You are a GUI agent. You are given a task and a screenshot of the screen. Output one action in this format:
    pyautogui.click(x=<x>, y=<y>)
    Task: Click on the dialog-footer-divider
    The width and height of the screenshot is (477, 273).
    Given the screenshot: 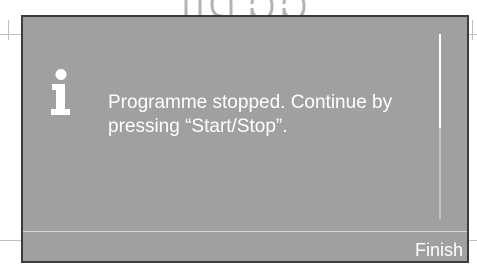 What is the action you would take?
    pyautogui.click(x=245, y=231)
    